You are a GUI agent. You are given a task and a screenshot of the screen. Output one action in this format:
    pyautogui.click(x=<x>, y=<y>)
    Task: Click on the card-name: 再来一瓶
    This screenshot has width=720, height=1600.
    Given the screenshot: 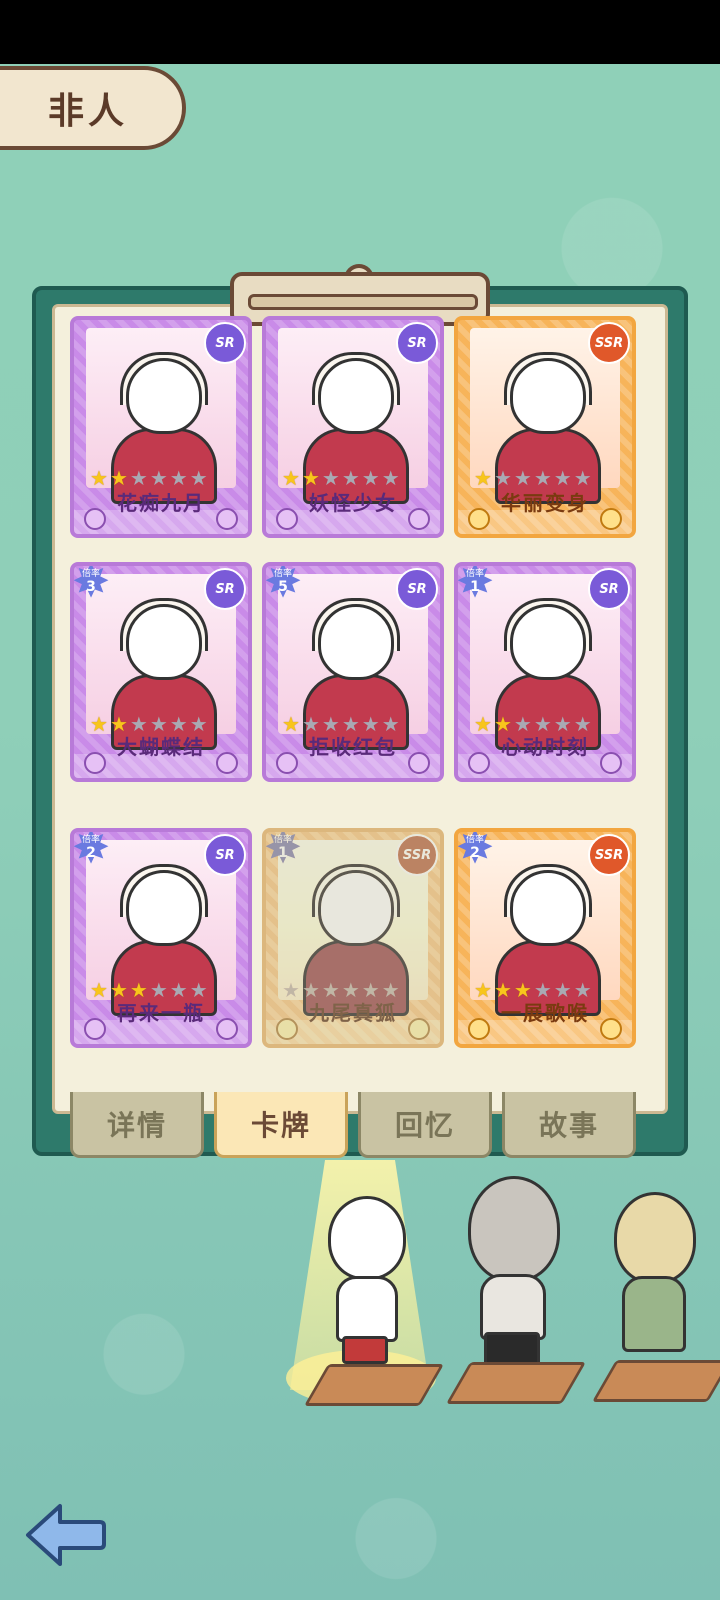 What is the action you would take?
    pyautogui.click(x=161, y=1013)
    